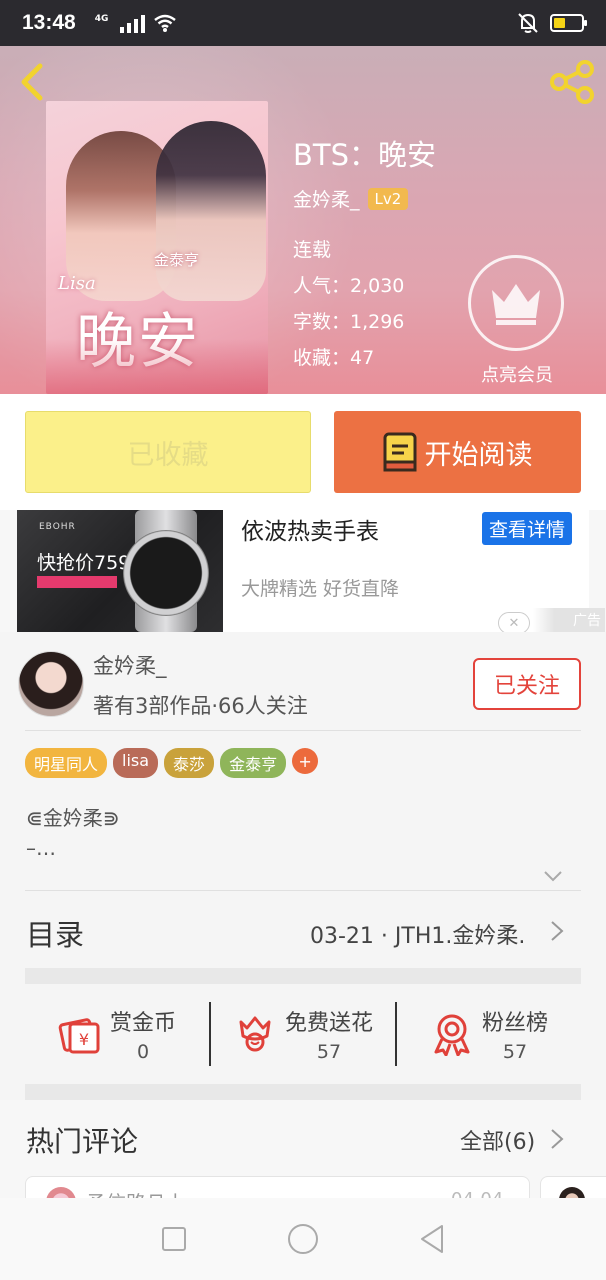  What do you see at coordinates (116, 23) in the screenshot?
I see `signal-icon: 4G` at bounding box center [116, 23].